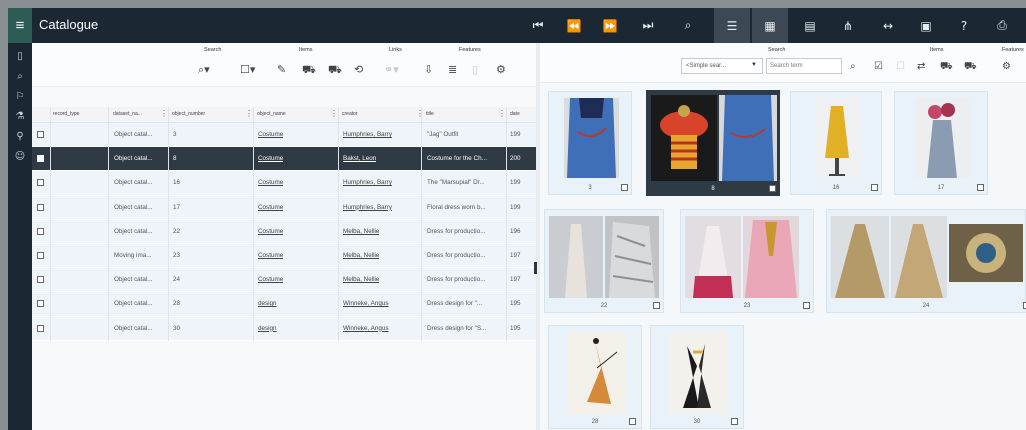  What do you see at coordinates (810, 25) in the screenshot?
I see `document-icon: ▤` at bounding box center [810, 25].